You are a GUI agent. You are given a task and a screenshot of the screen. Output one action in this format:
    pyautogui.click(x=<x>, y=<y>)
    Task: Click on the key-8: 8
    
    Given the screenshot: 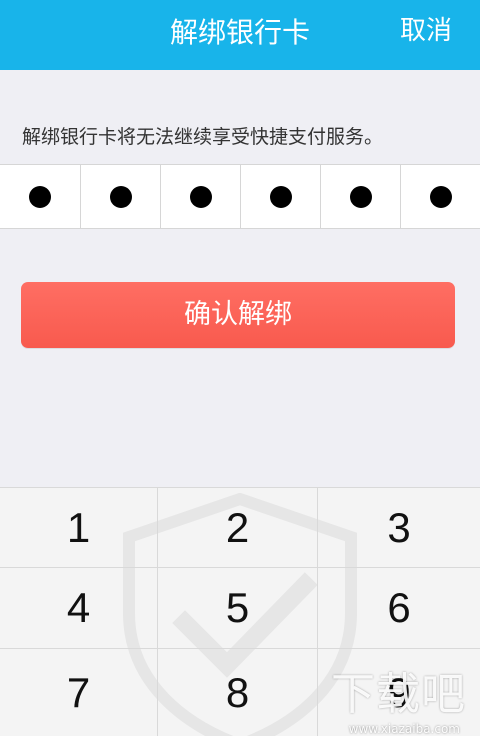 What is the action you would take?
    pyautogui.click(x=238, y=692)
    